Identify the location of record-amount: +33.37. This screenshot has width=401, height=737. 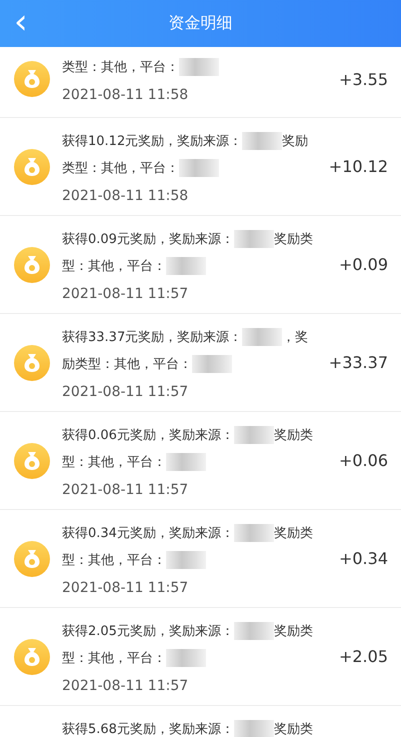
(358, 362).